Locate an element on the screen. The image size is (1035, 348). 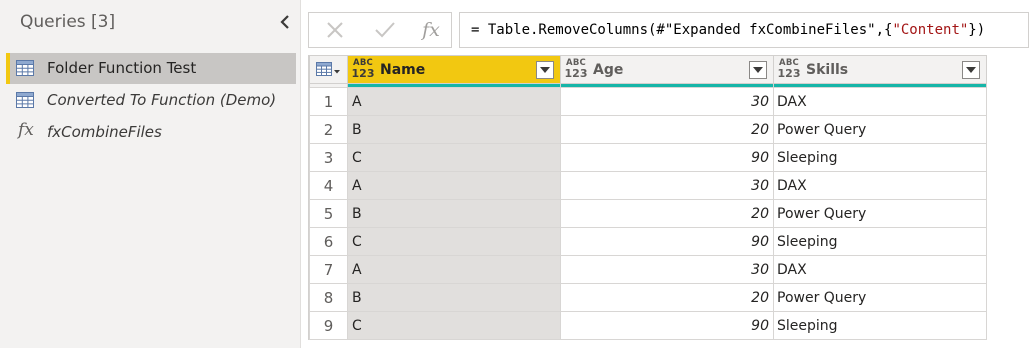
column-header-skills: ABC 123 Skills is located at coordinates (880, 69).